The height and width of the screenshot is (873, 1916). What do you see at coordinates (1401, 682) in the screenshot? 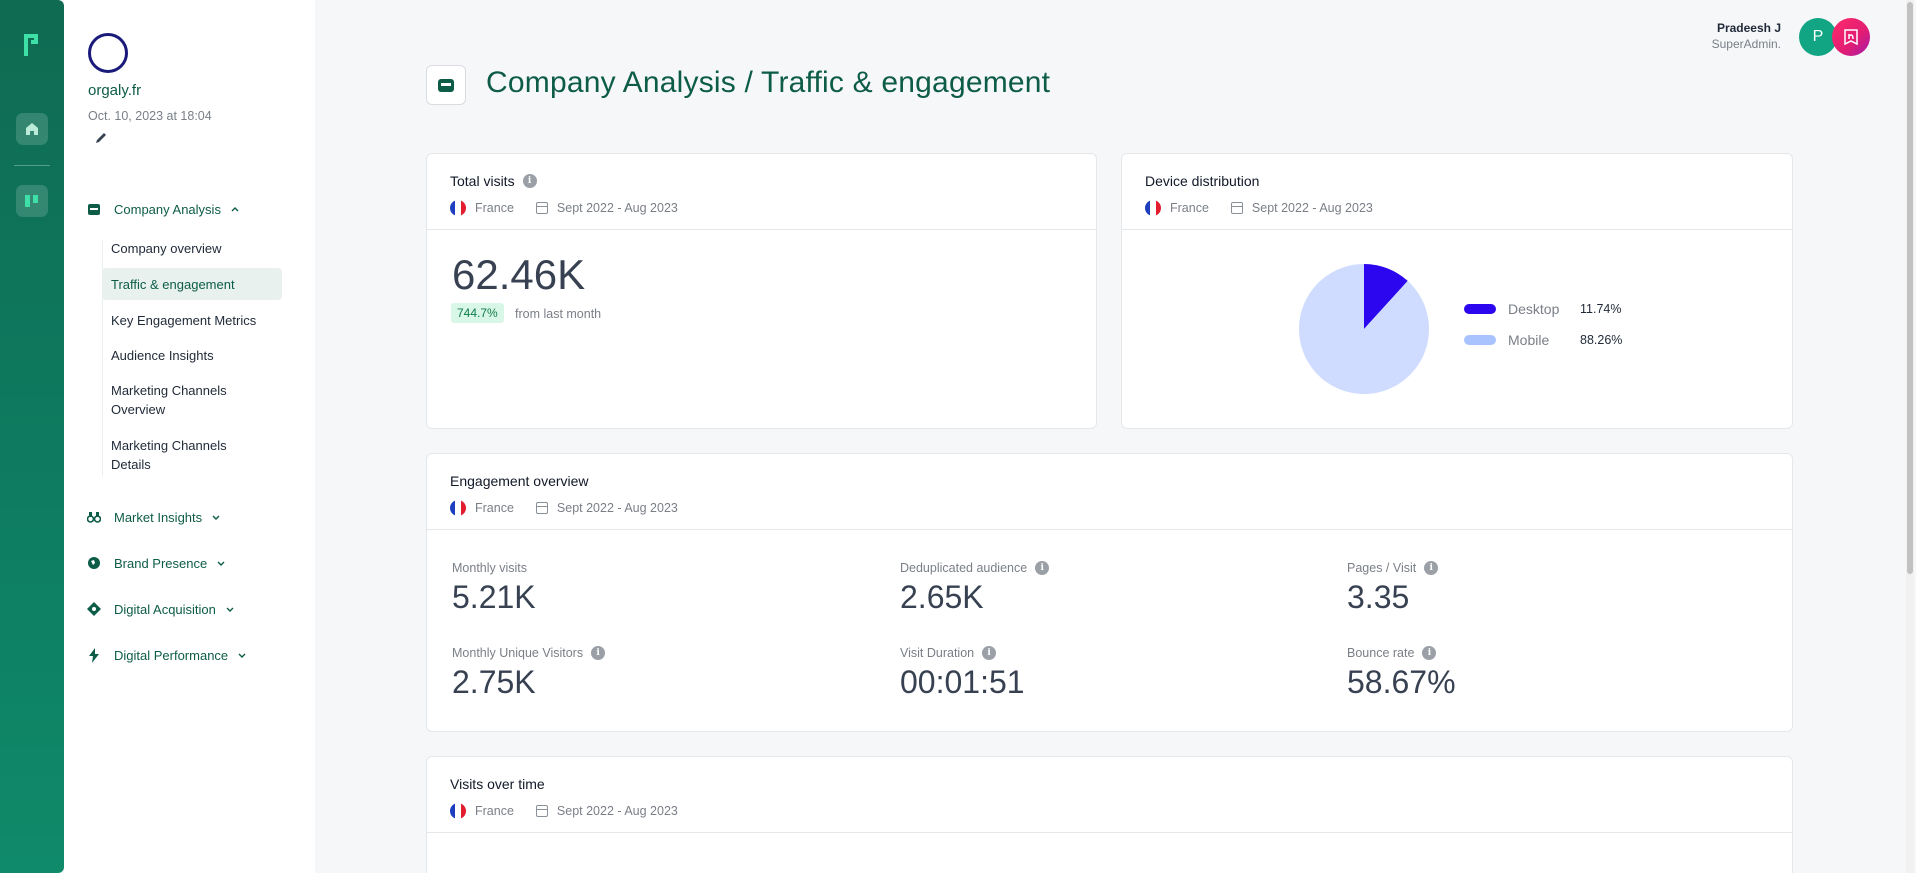
I see `metric-value: 58.67%` at bounding box center [1401, 682].